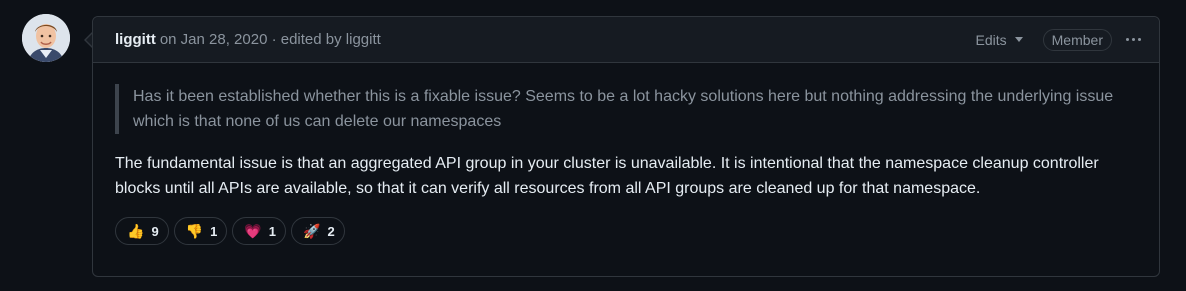  Describe the element at coordinates (991, 39) in the screenshot. I see `edits-label: Edits` at that location.